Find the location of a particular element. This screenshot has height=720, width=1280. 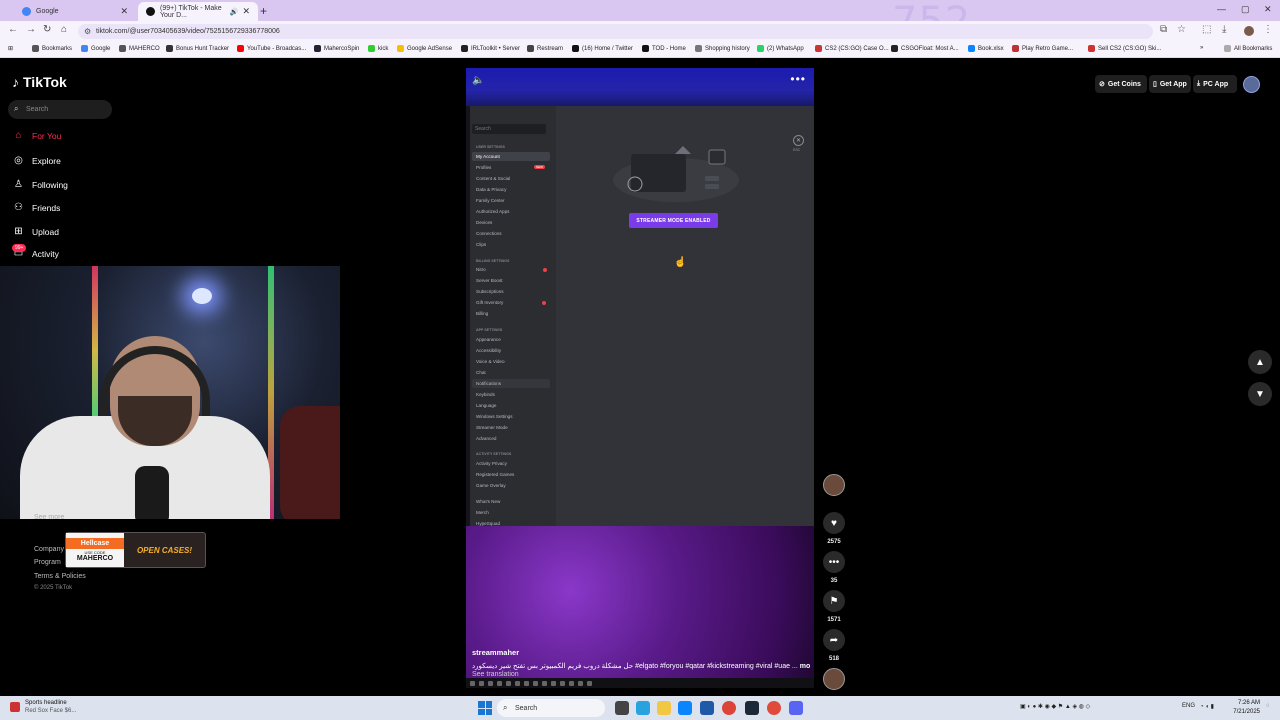

discord-item: Chat is located at coordinates (481, 372).